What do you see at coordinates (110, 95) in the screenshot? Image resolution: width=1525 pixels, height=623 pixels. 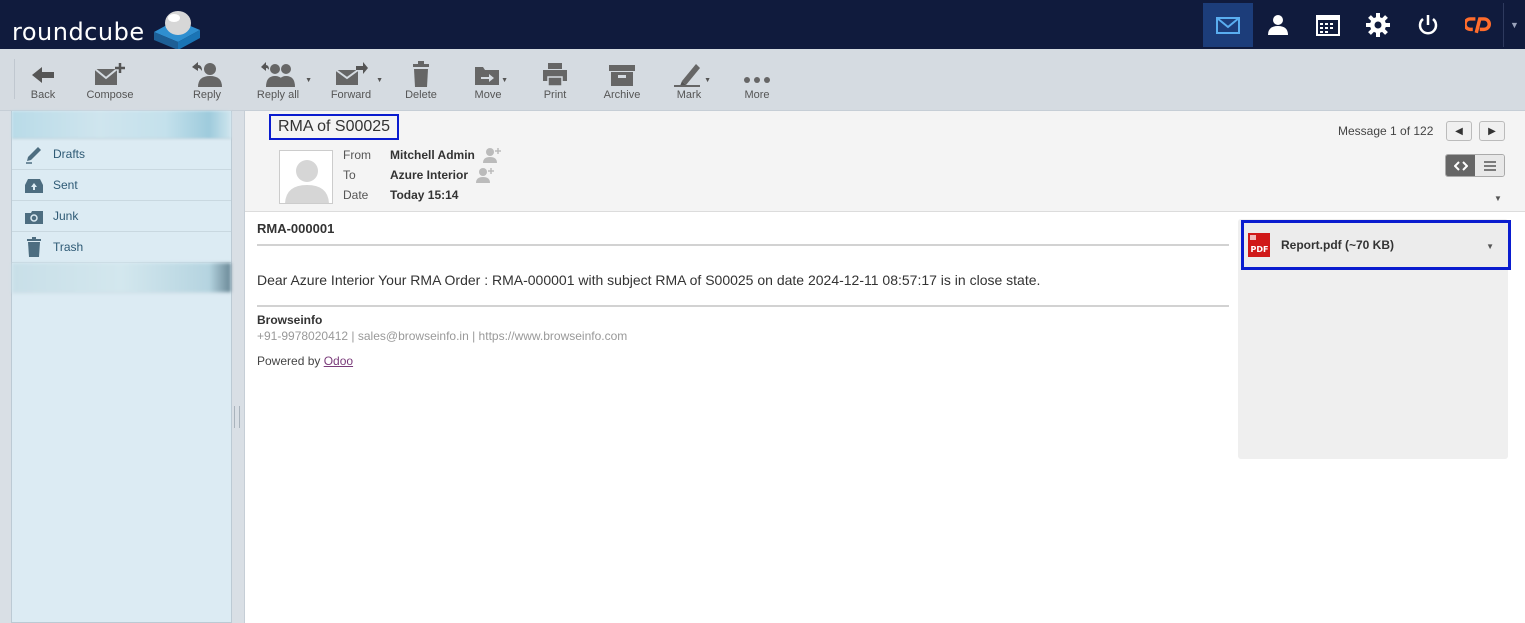 I see `compose-label: Compose` at bounding box center [110, 95].